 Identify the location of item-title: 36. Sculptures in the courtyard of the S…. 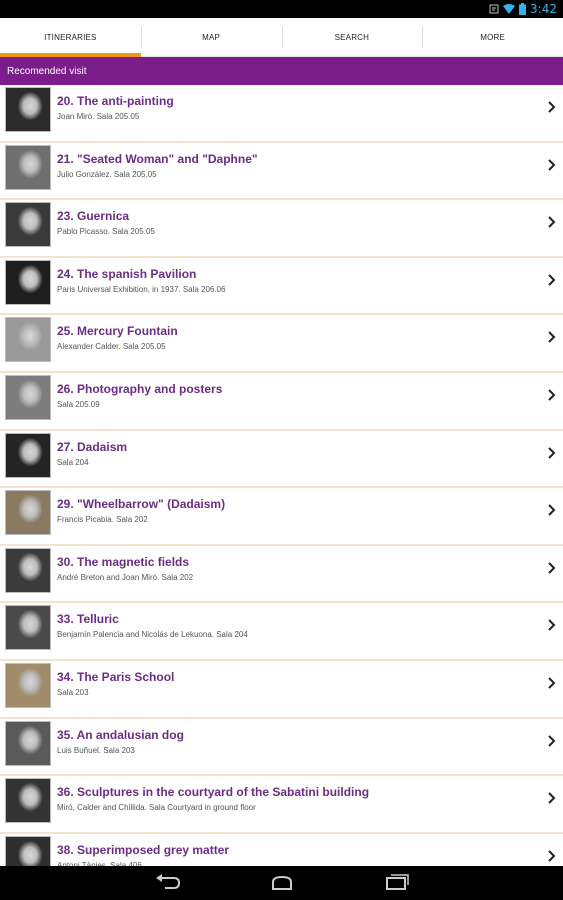
(213, 792).